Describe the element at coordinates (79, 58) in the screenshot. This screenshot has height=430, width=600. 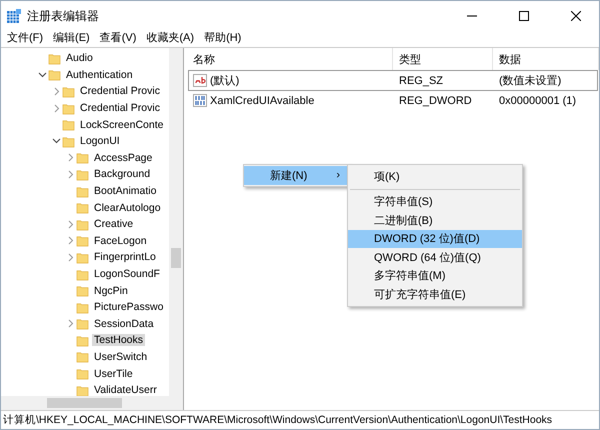
I see `tree-item: Audio` at that location.